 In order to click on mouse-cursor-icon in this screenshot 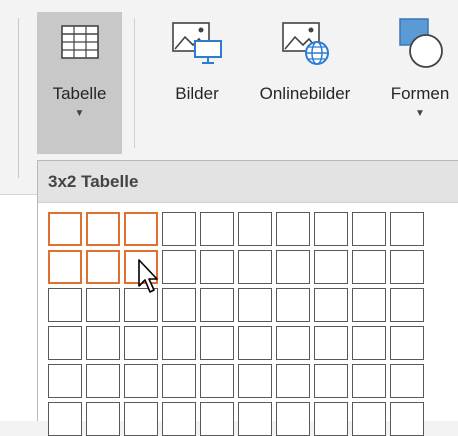, I will do `click(148, 276)`.